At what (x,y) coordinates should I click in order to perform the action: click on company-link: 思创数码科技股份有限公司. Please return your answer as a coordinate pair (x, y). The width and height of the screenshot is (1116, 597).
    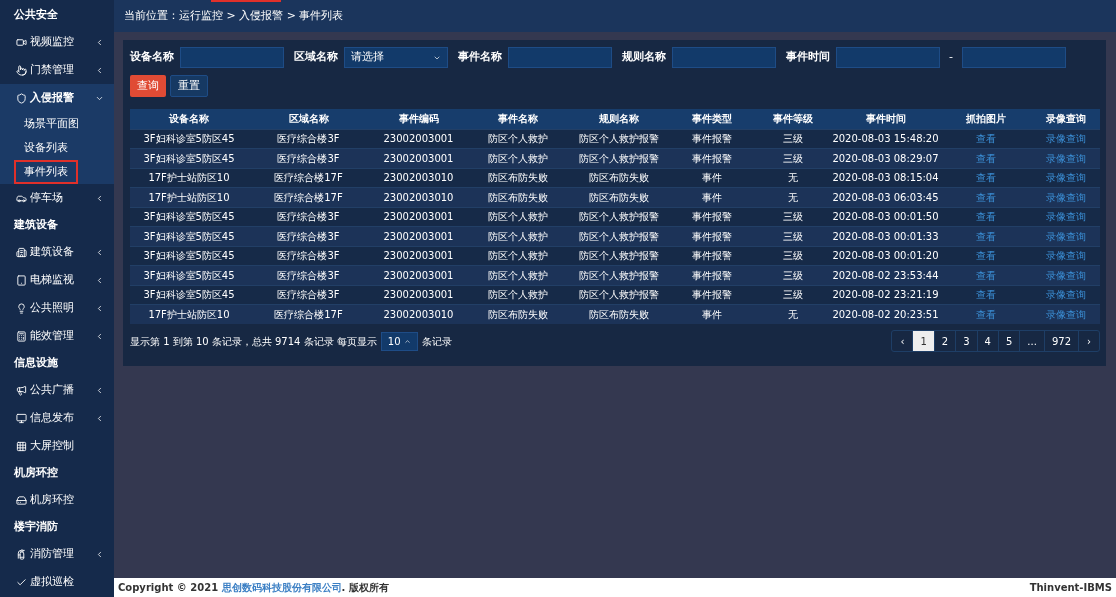
    Looking at the image, I should click on (281, 587).